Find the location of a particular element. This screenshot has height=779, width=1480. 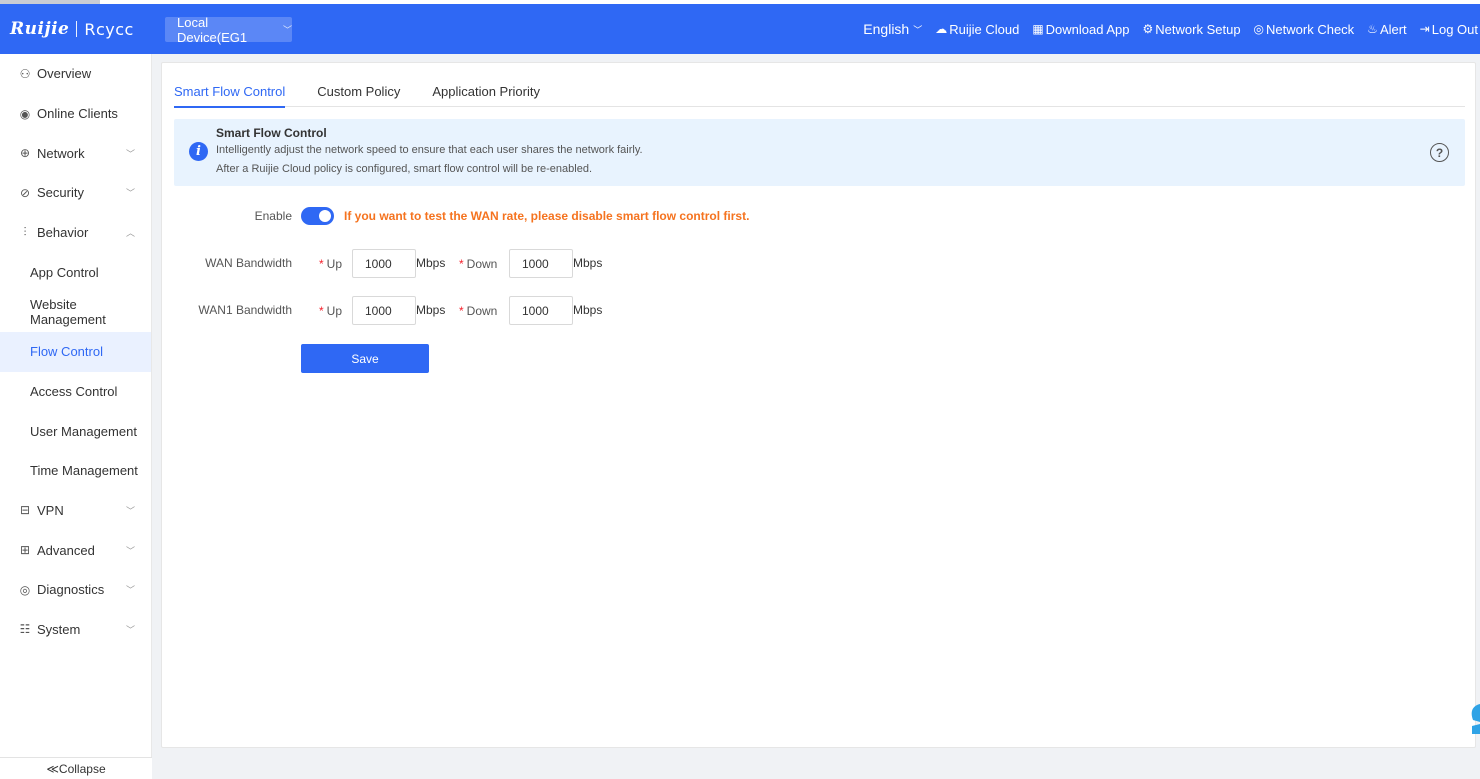

sidebar-item-label: Security is located at coordinates (60, 193).